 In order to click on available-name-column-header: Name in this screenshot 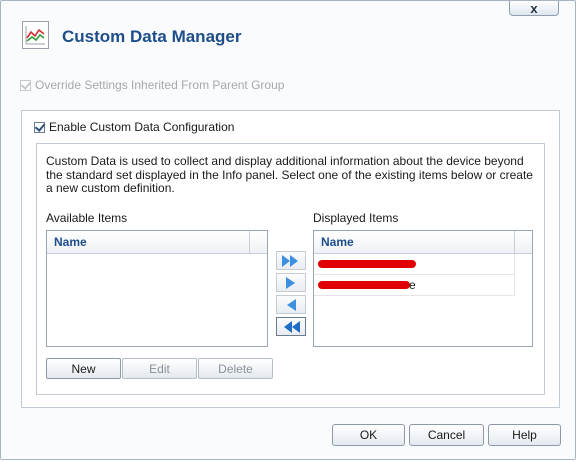, I will do `click(148, 242)`.